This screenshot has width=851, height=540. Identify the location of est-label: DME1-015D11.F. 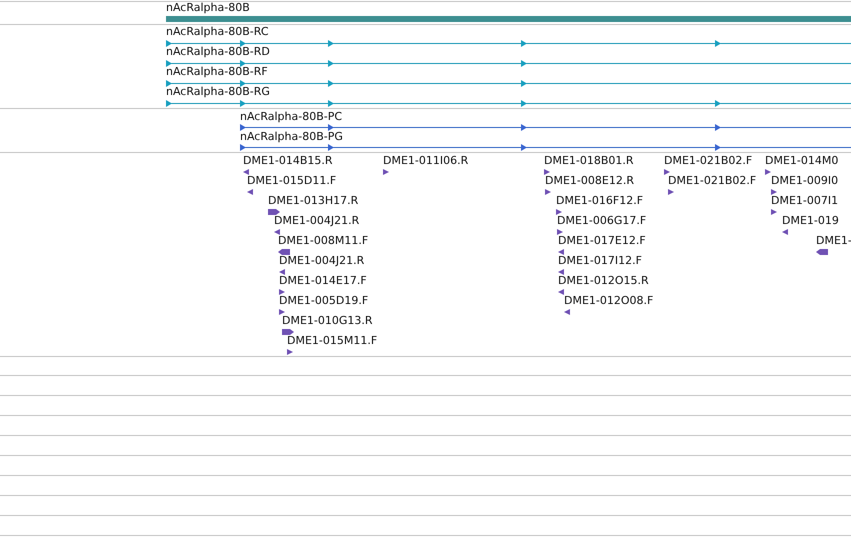
(291, 180).